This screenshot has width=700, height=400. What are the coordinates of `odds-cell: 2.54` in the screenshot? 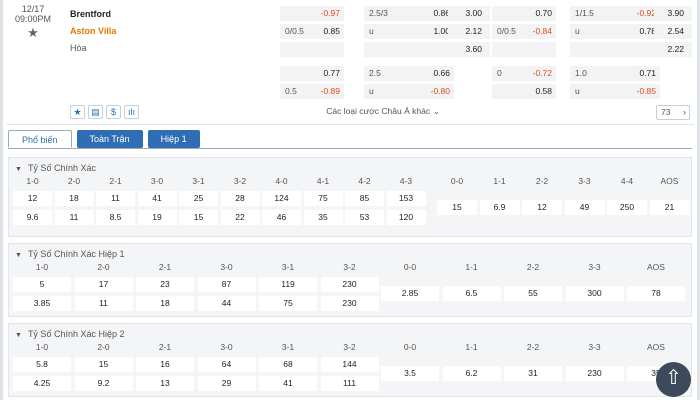 It's located at (673, 31).